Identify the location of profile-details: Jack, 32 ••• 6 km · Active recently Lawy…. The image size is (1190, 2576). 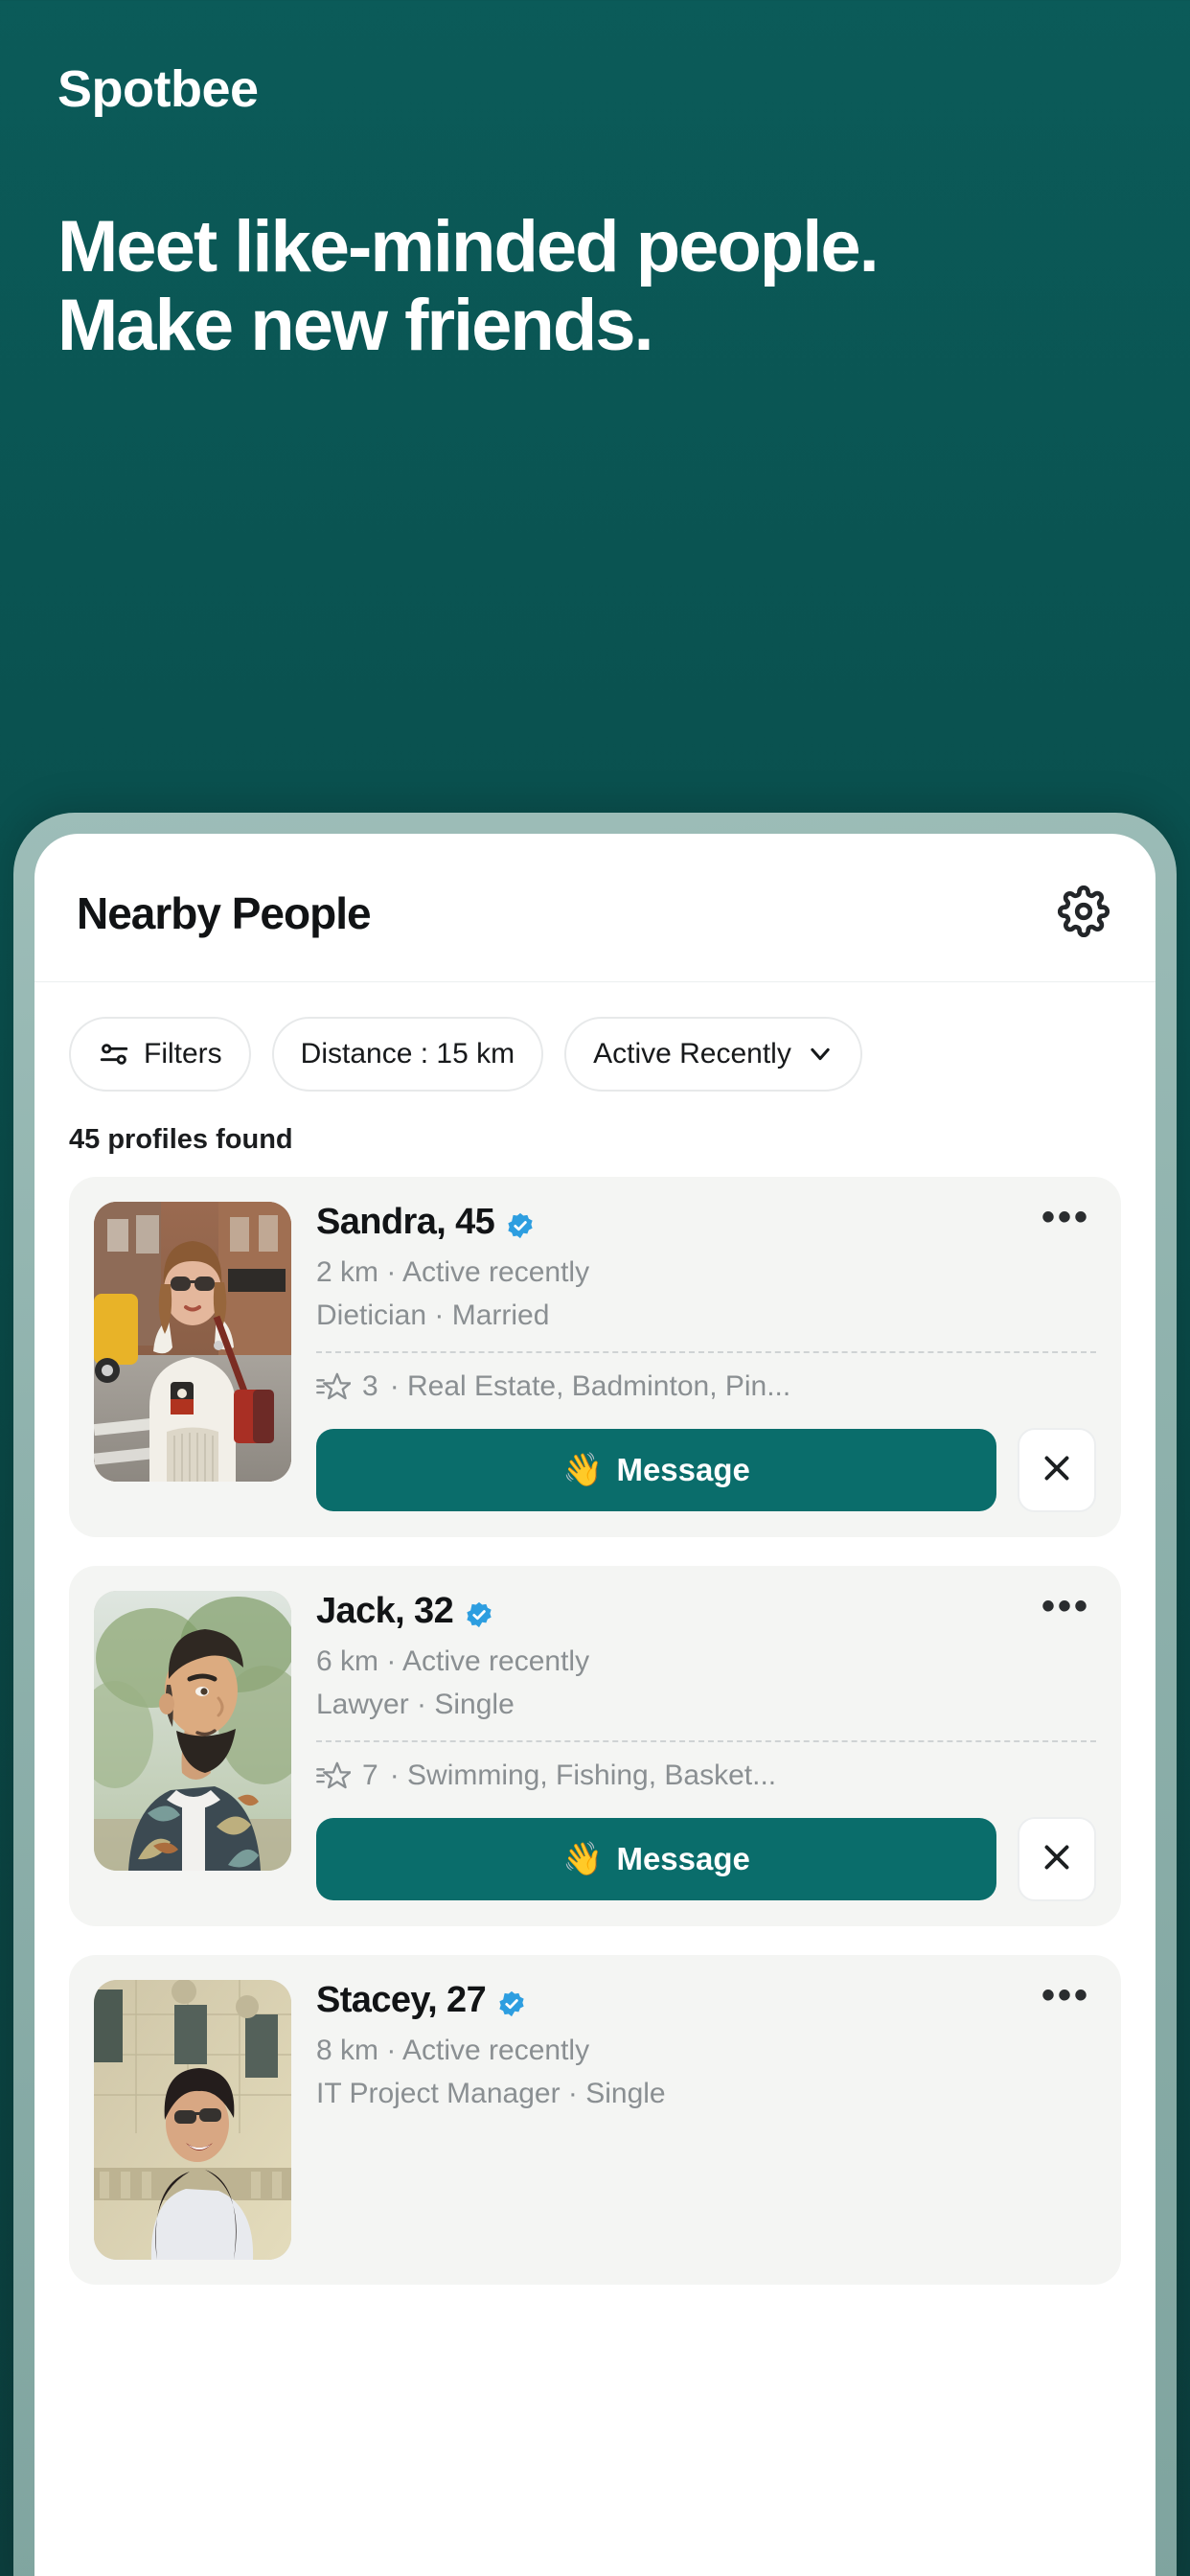
(706, 1744).